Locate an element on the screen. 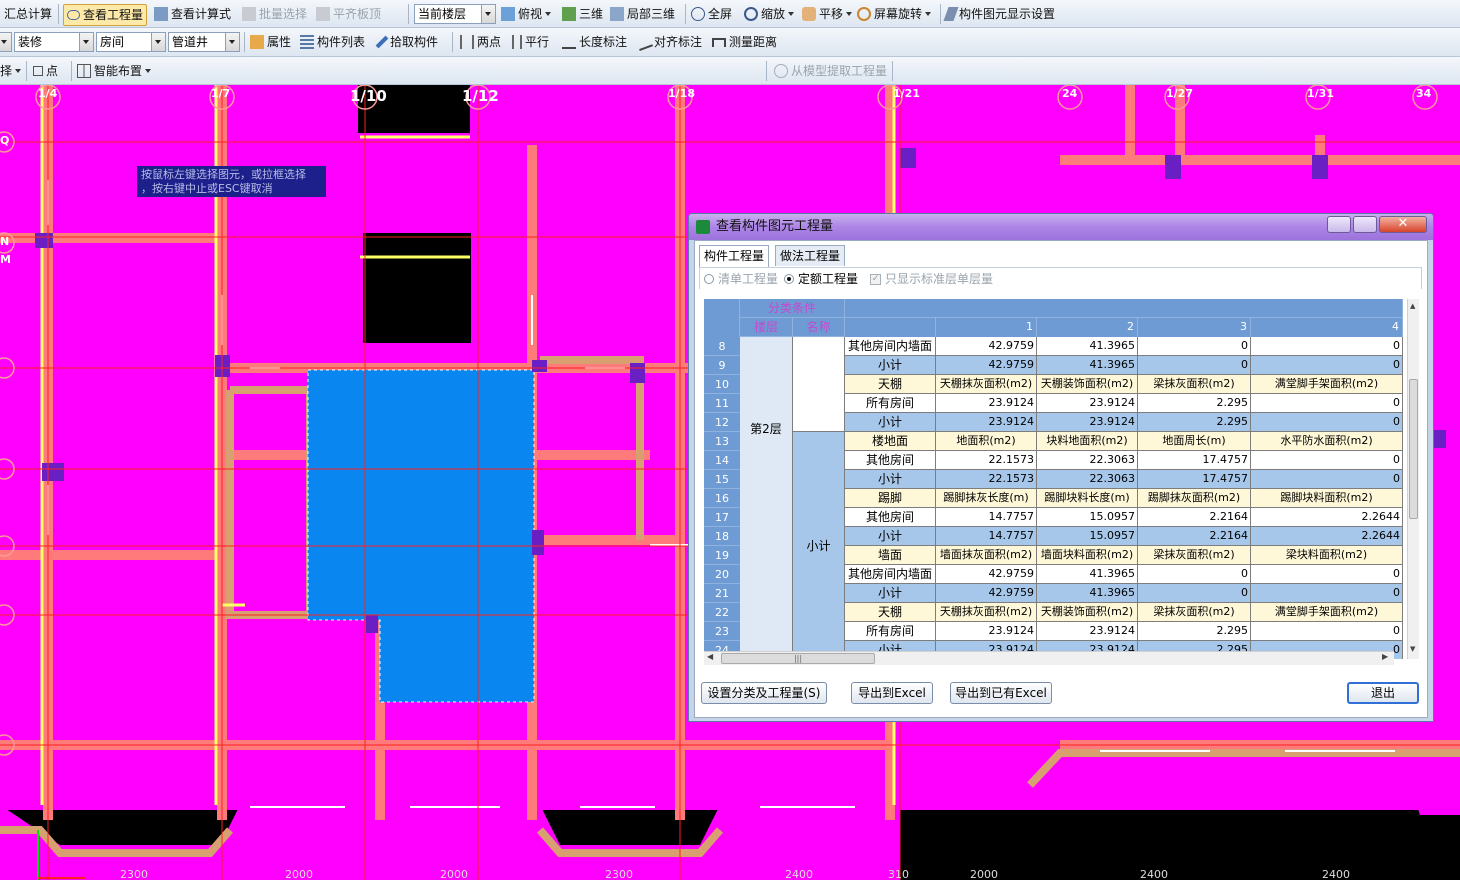 The height and width of the screenshot is (880, 1460). exit-button: 退出 is located at coordinates (1383, 693).